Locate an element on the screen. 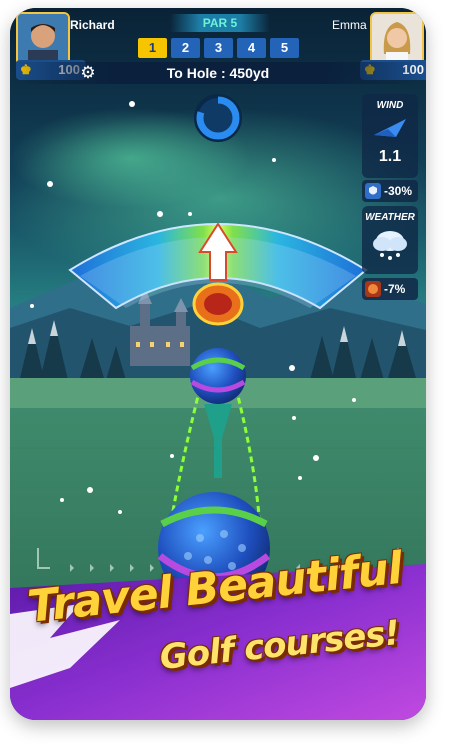 This screenshot has height=754, width=458. snow-cloud-icon is located at coordinates (390, 245).